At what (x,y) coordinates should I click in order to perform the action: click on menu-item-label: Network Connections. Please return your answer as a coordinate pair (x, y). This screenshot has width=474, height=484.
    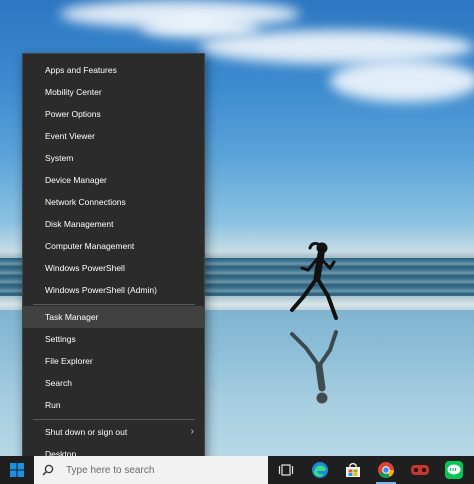
    Looking at the image, I should click on (85, 202).